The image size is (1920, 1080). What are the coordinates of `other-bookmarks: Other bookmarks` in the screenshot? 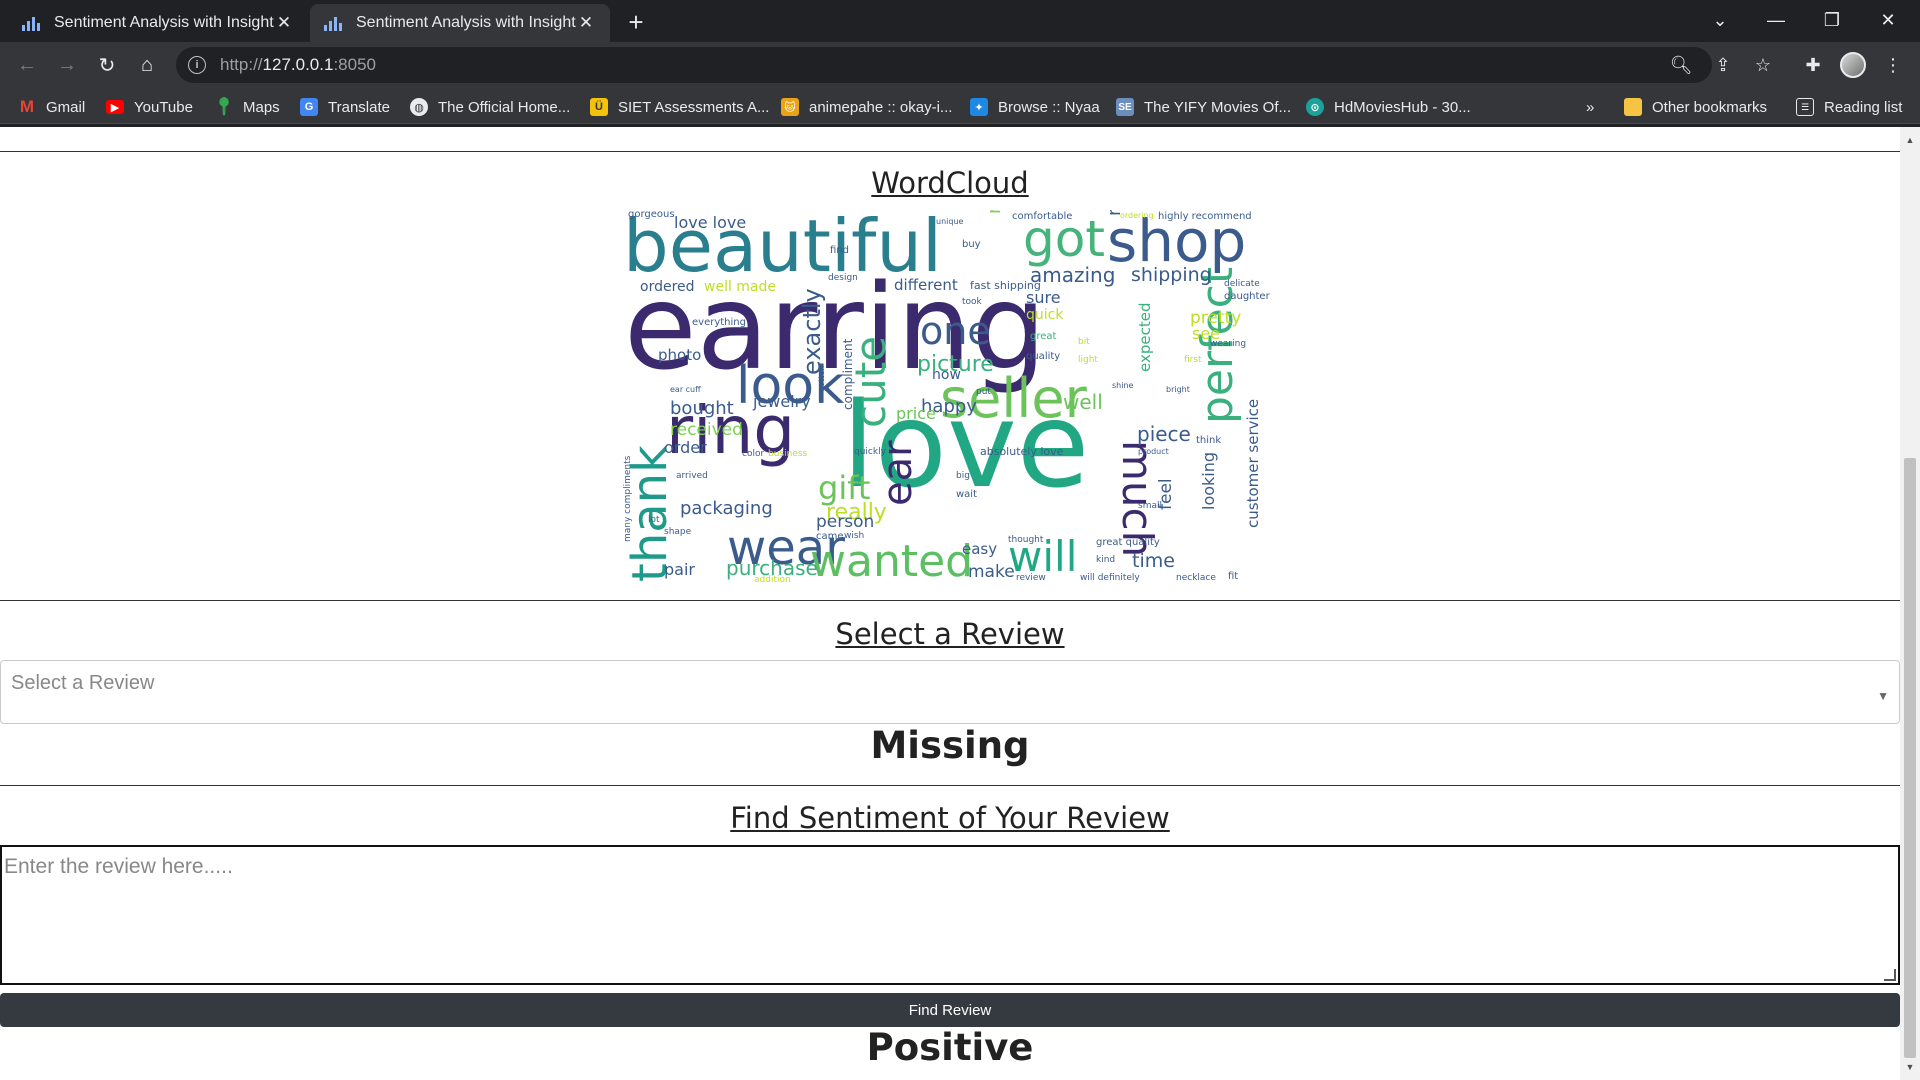 It's located at (1695, 107).